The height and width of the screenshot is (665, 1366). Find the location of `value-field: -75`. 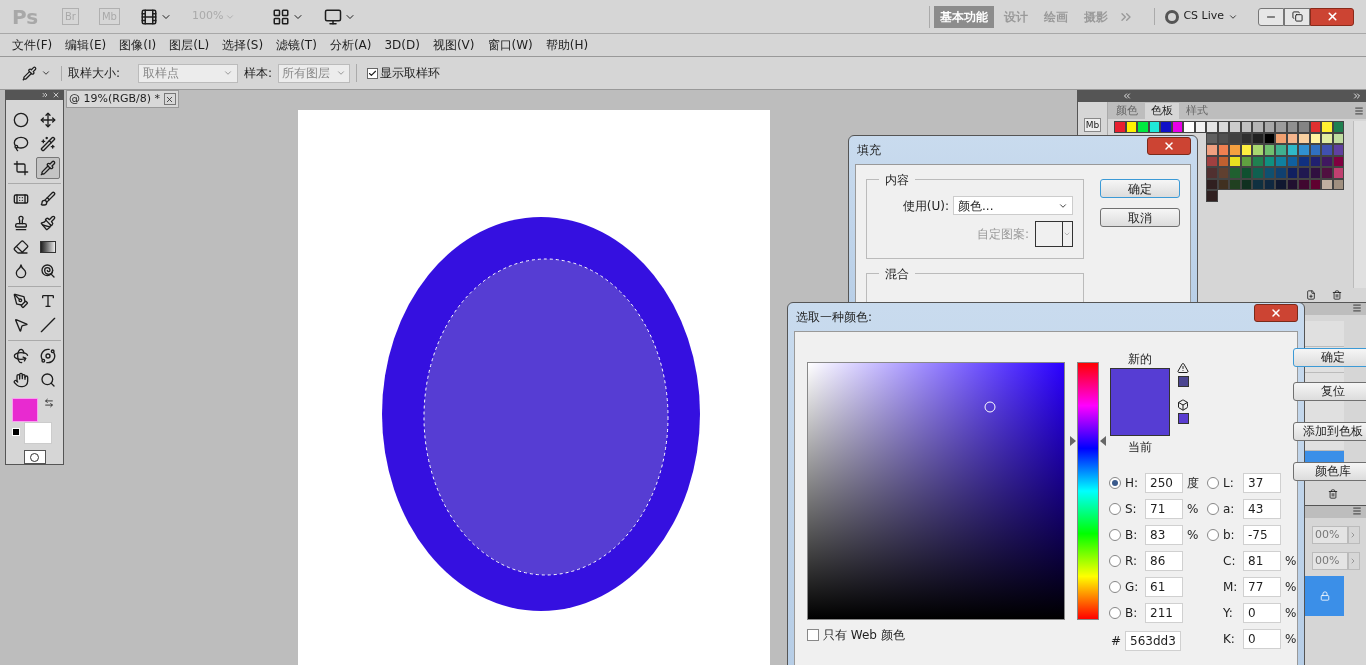

value-field: -75 is located at coordinates (1262, 535).